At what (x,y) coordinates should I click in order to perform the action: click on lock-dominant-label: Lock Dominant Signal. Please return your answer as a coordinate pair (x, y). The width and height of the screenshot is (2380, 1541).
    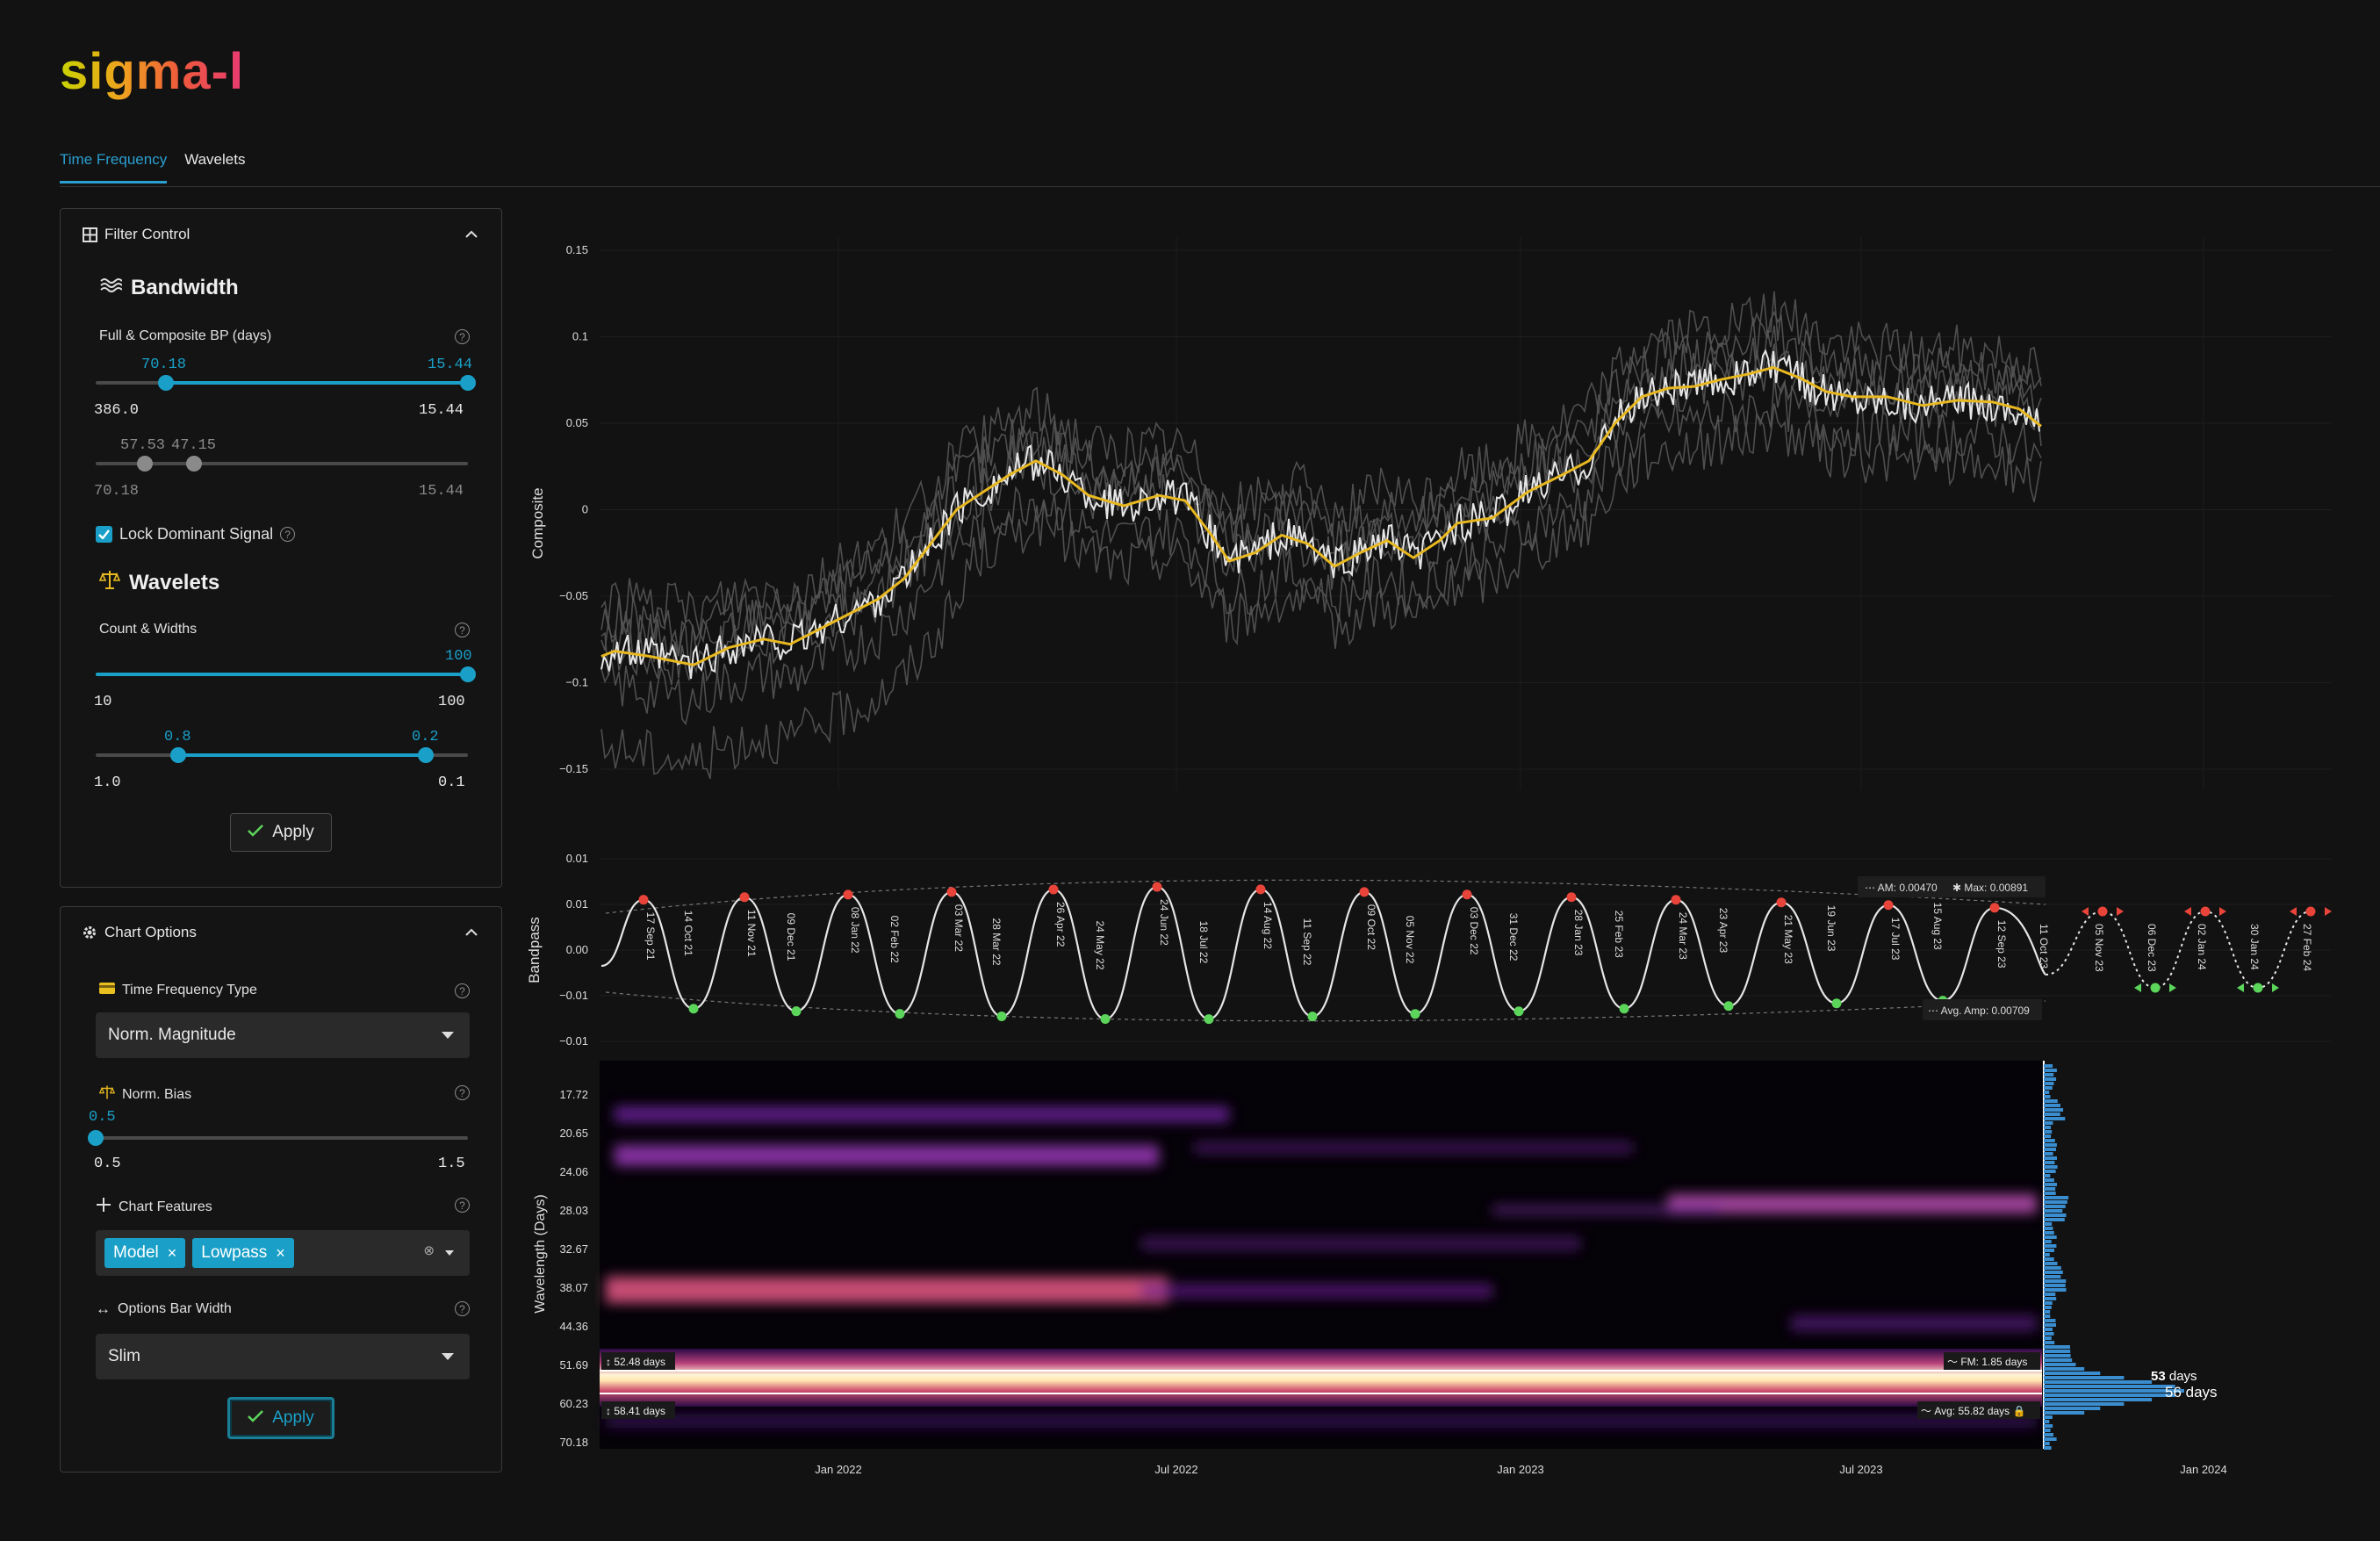
    Looking at the image, I should click on (196, 534).